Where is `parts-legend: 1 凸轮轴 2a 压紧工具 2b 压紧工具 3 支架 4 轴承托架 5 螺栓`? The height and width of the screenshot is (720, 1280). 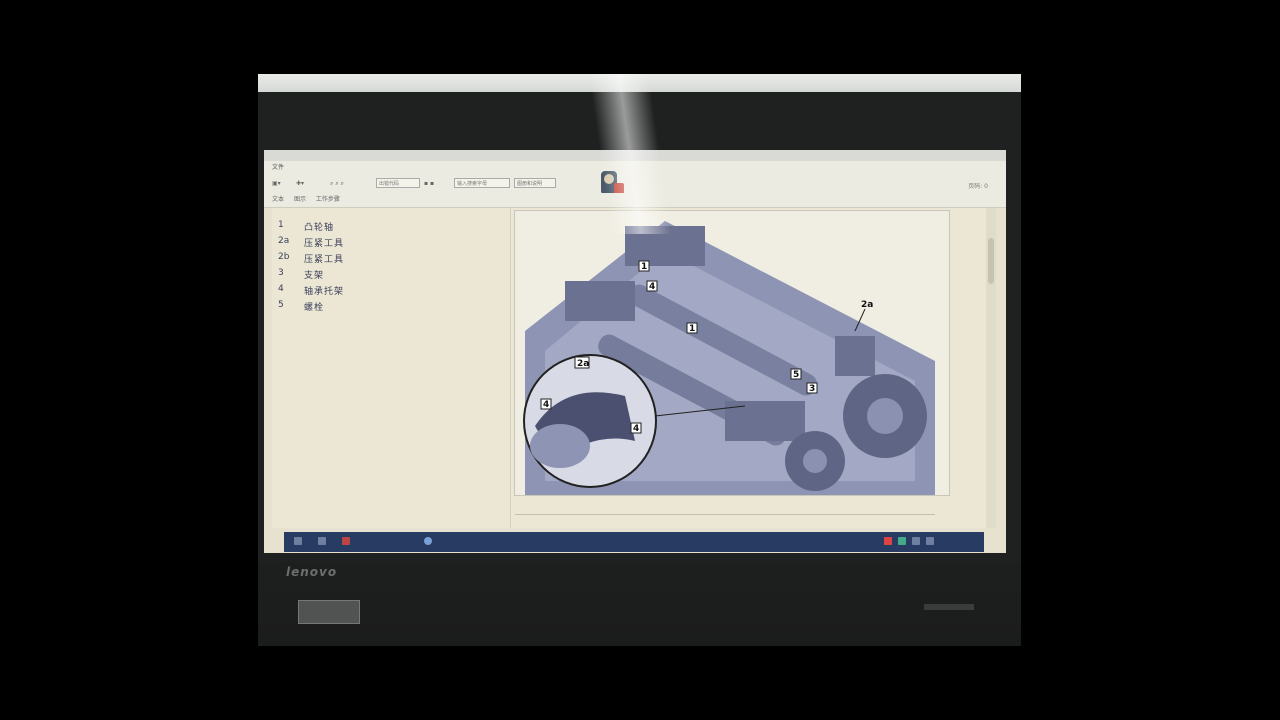
parts-legend: 1 凸轮轴 2a 压紧工具 2b 压紧工具 3 支架 4 轴承托架 5 螺栓 is located at coordinates (393, 268).